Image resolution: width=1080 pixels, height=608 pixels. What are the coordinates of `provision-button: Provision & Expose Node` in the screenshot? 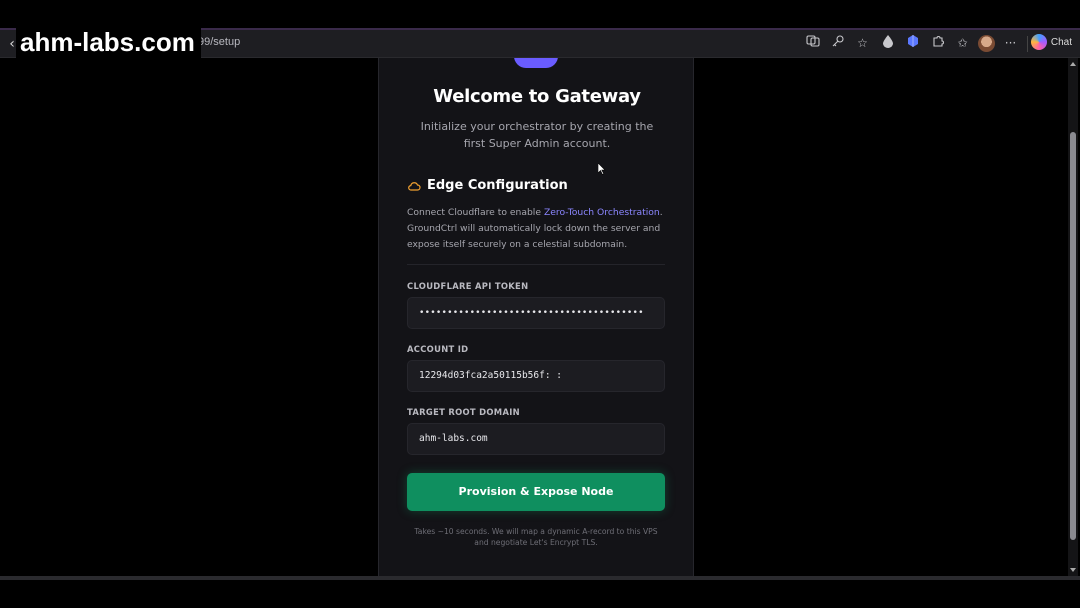 It's located at (536, 492).